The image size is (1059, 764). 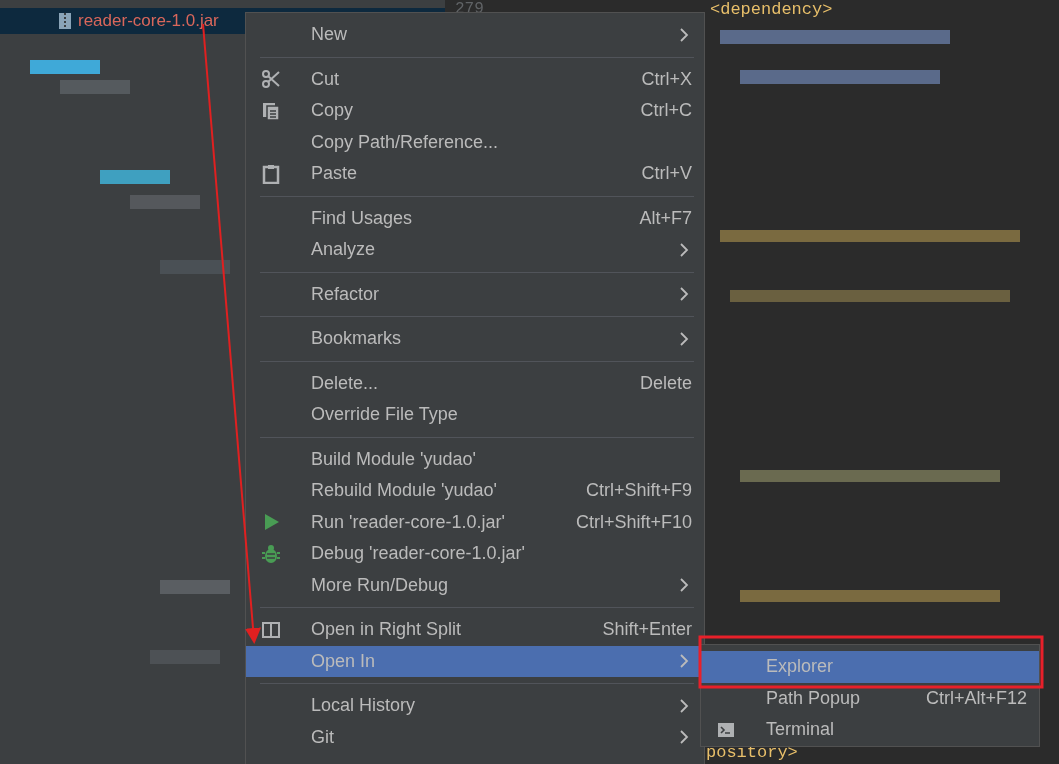 I want to click on menu-item: New, so click(x=475, y=35).